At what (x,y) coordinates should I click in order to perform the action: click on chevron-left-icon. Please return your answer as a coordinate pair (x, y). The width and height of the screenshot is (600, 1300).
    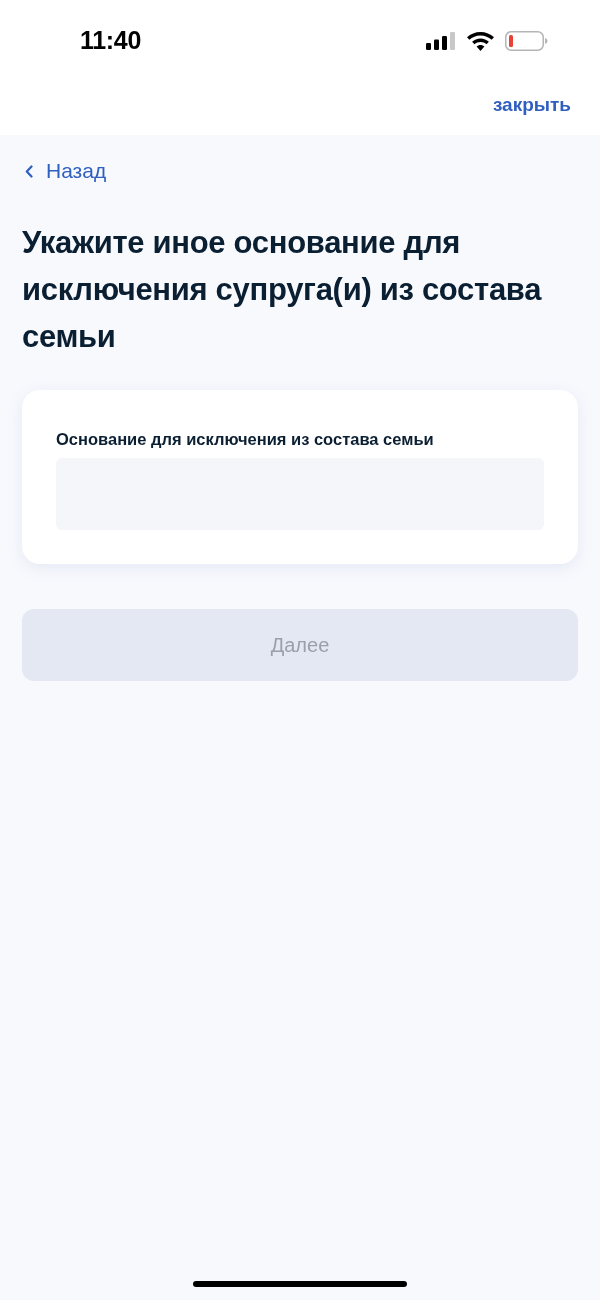
    Looking at the image, I should click on (29, 171).